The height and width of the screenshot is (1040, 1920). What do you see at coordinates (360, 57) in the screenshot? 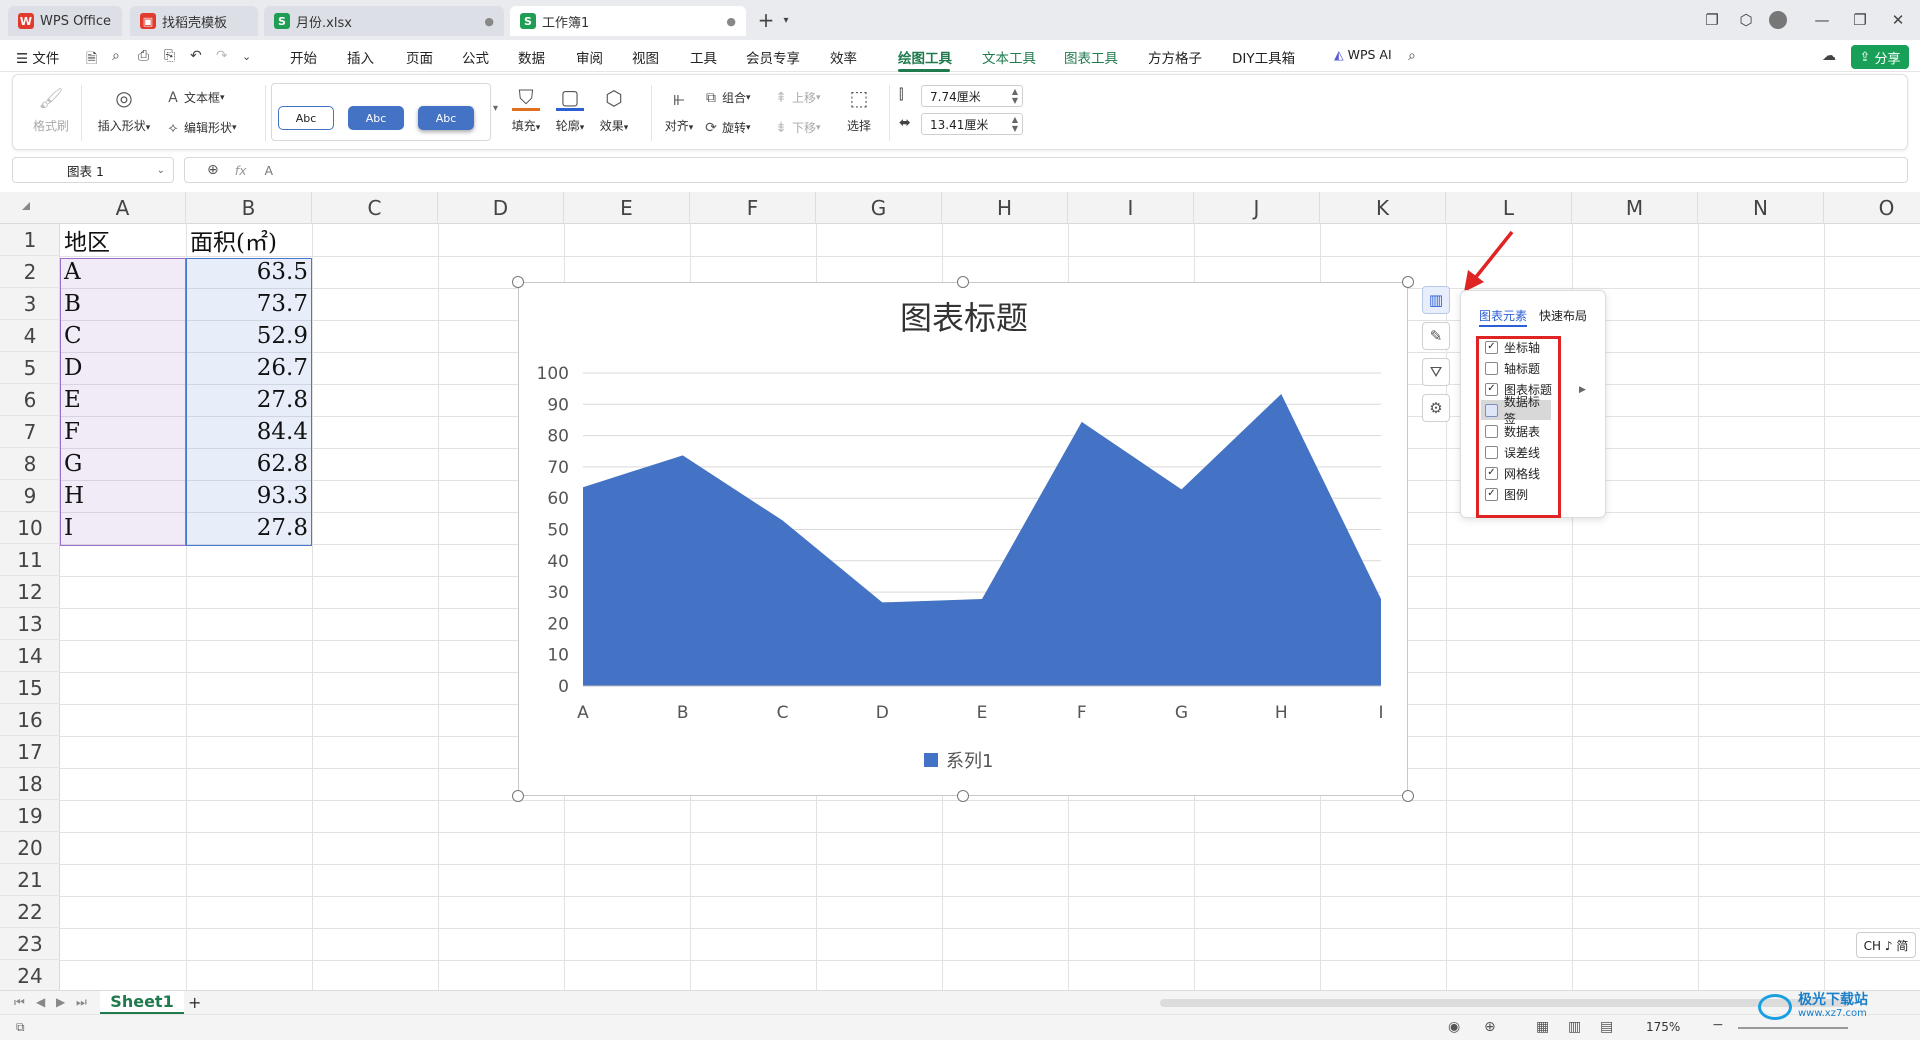
I see `menu-insert: 插入` at bounding box center [360, 57].